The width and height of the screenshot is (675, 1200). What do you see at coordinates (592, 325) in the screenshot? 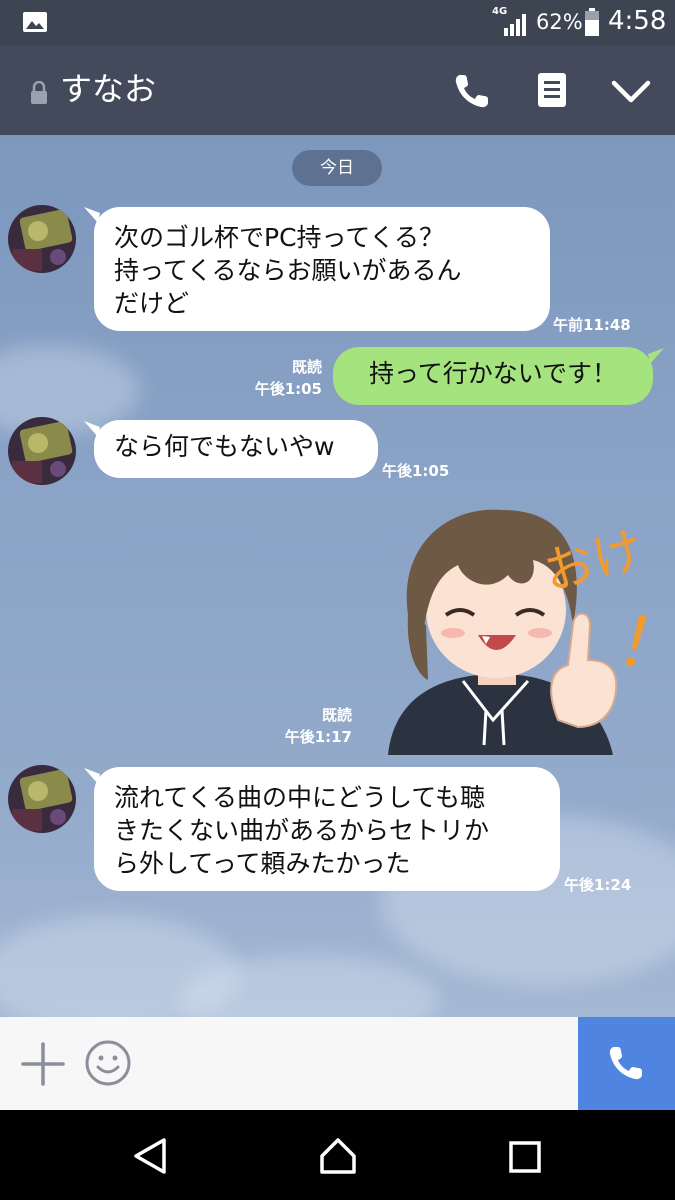
I see `message-time: 午前11:48` at bounding box center [592, 325].